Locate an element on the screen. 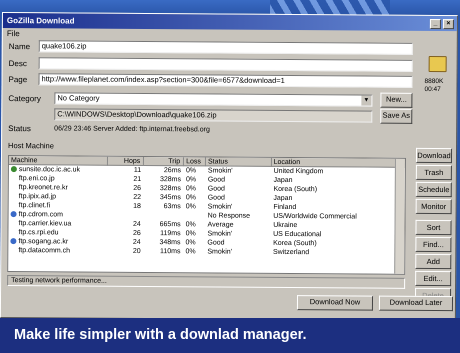  col-trip: Trip is located at coordinates (164, 161).